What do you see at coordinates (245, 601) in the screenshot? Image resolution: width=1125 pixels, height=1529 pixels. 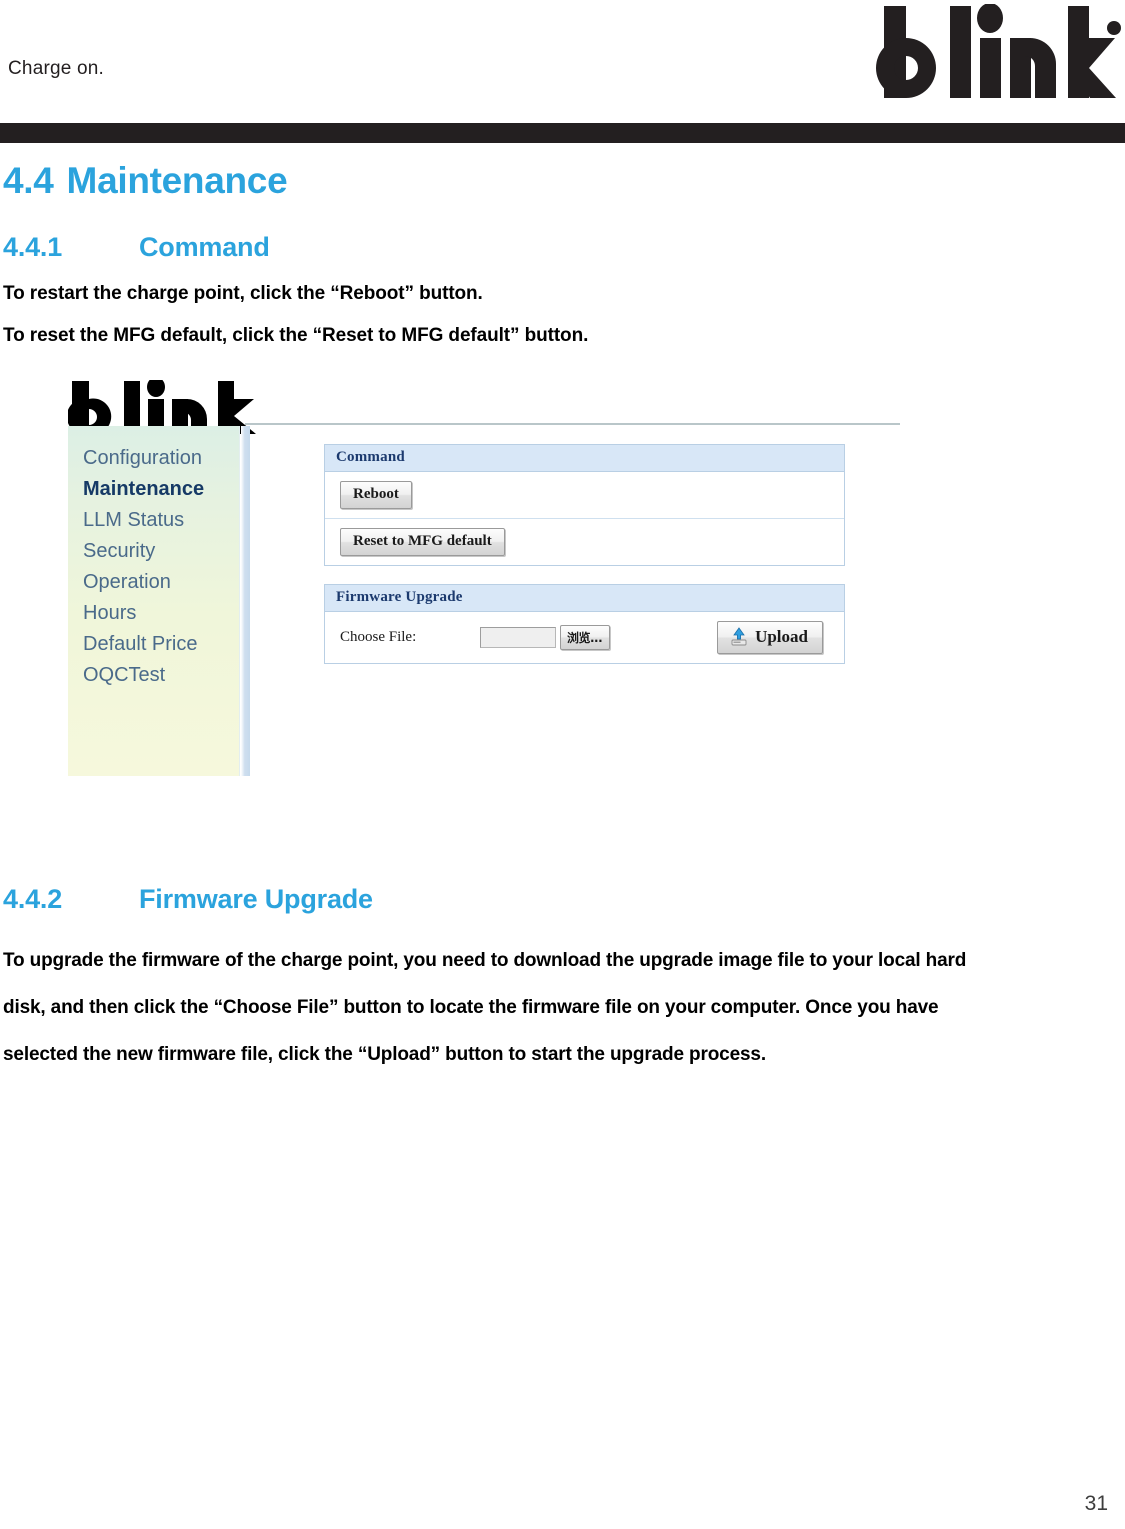 I see `sidebar-scroll-strip` at bounding box center [245, 601].